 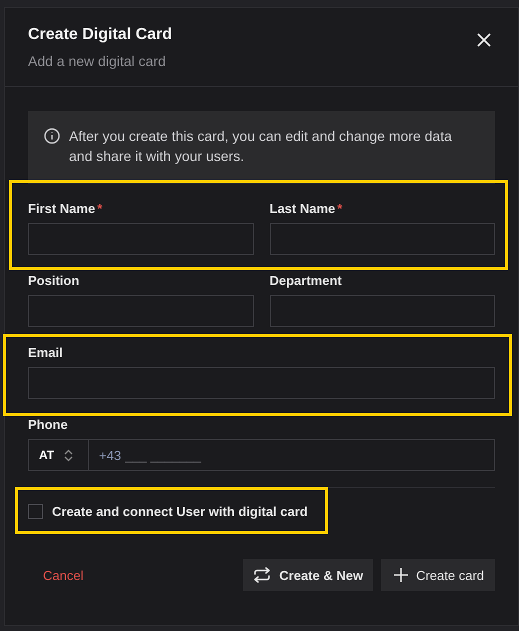 I want to click on field-label: Department, so click(x=306, y=280).